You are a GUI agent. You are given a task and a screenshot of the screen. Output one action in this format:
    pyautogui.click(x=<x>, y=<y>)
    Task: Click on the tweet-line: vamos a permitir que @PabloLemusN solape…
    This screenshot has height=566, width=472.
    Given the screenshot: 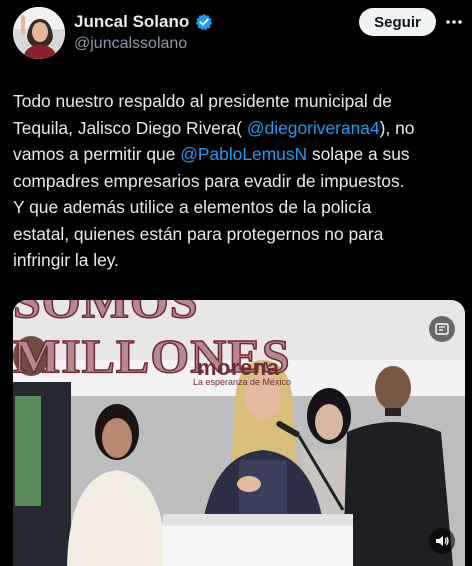 What is the action you would take?
    pyautogui.click(x=238, y=154)
    